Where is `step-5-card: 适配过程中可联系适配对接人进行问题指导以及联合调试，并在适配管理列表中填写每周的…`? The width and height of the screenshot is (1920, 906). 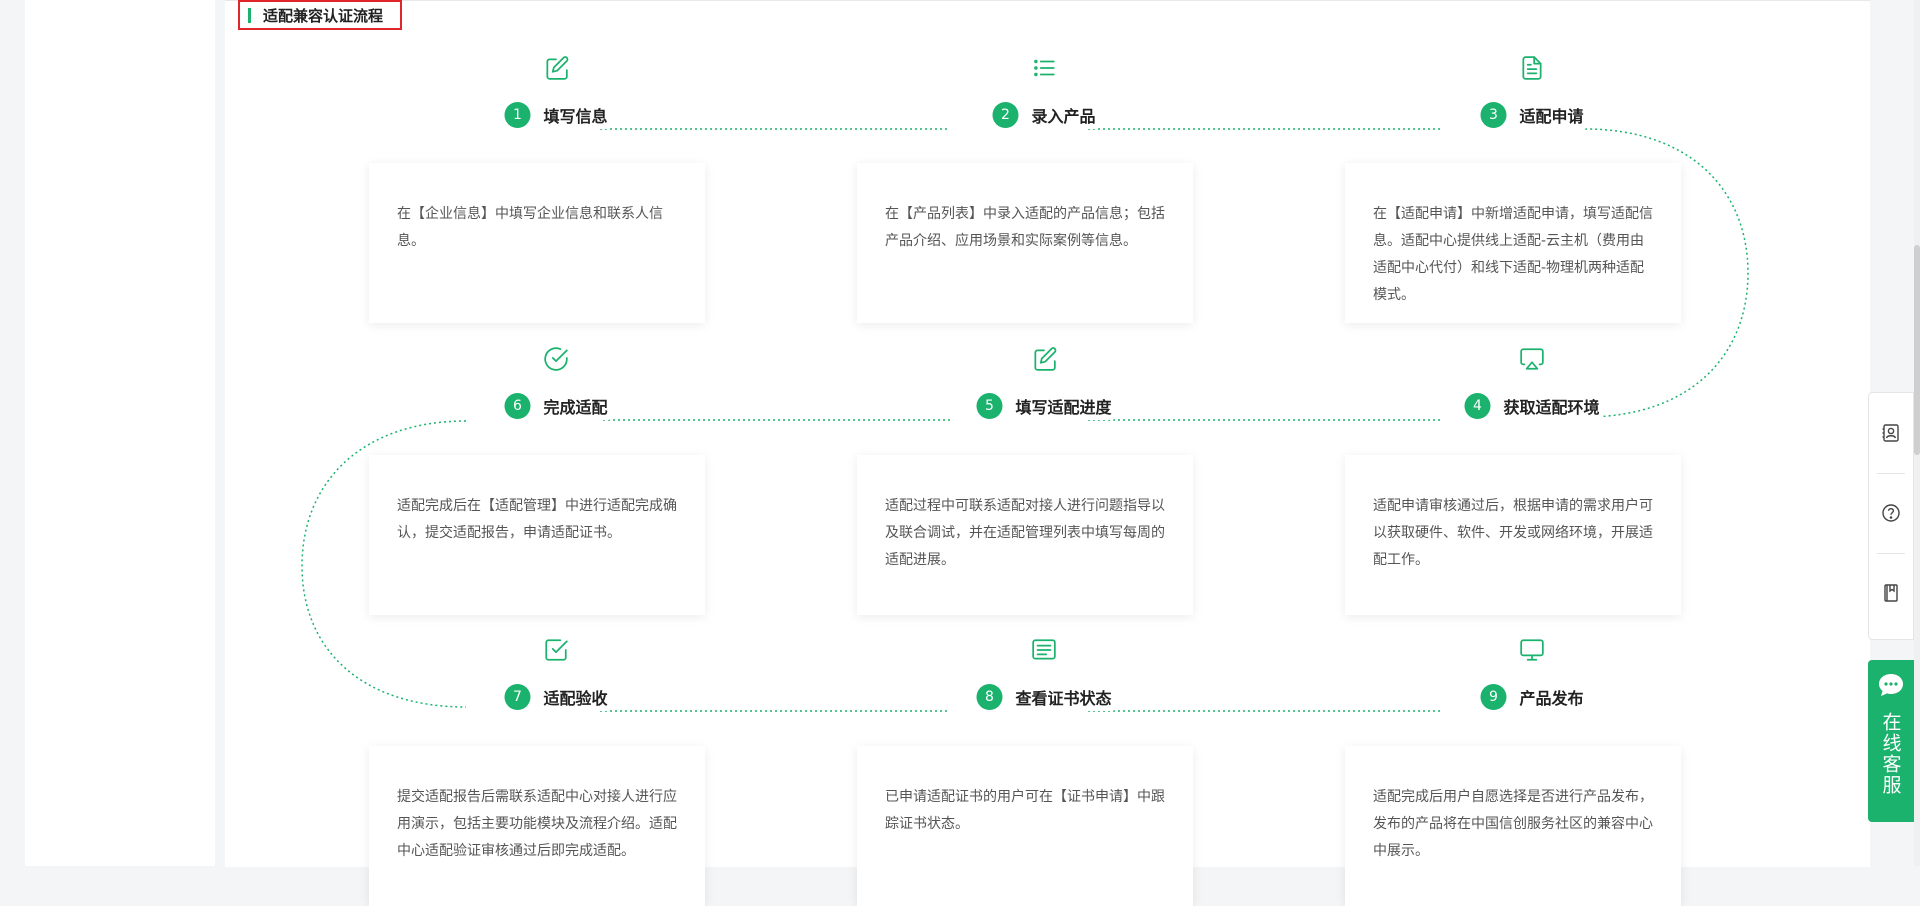 step-5-card: 适配过程中可联系适配对接人进行问题指导以及联合调试，并在适配管理列表中填写每周的… is located at coordinates (1025, 535).